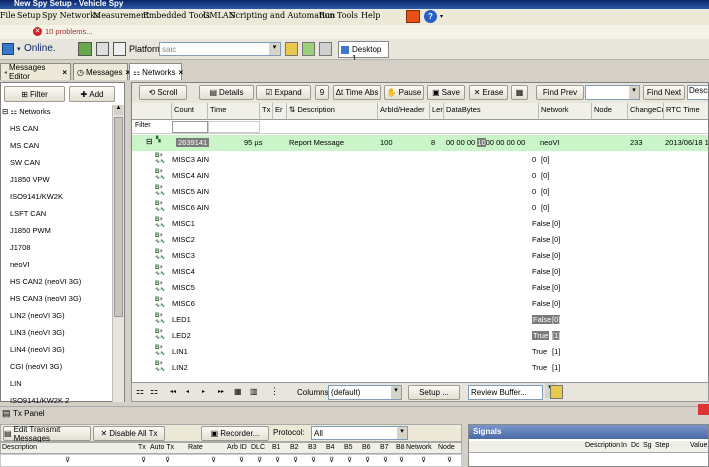 Image resolution: width=709 pixels, height=467 pixels. What do you see at coordinates (29, 15) in the screenshot?
I see `menu-setup: Setup` at bounding box center [29, 15].